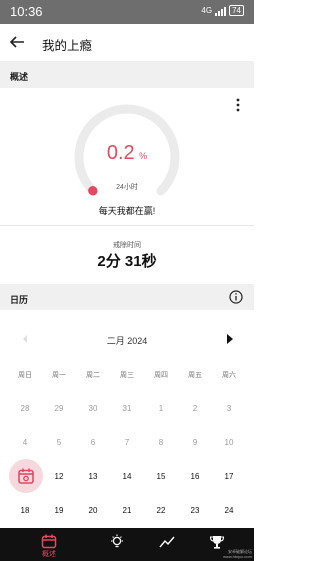 The width and height of the screenshot is (320, 561). I want to click on overview-section-header: 概述, so click(127, 74).